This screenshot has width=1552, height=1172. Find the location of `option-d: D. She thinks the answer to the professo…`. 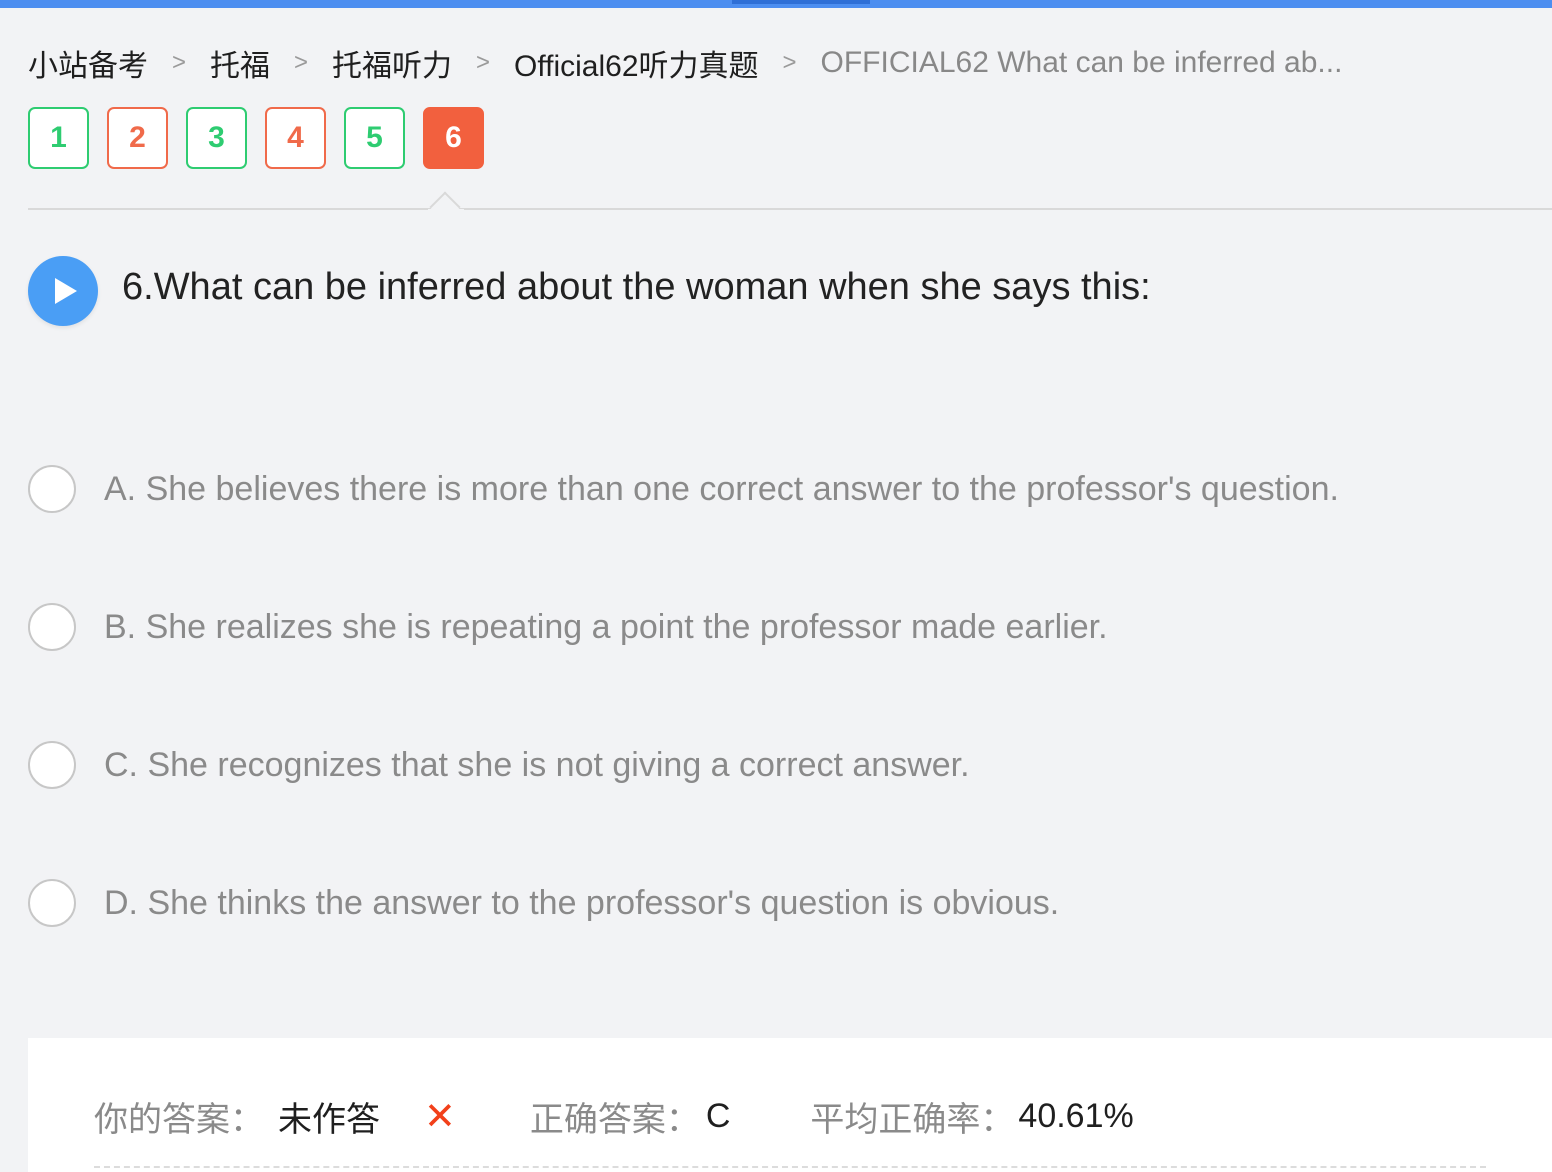

option-d: D. She thinks the answer to the professo… is located at coordinates (543, 903).